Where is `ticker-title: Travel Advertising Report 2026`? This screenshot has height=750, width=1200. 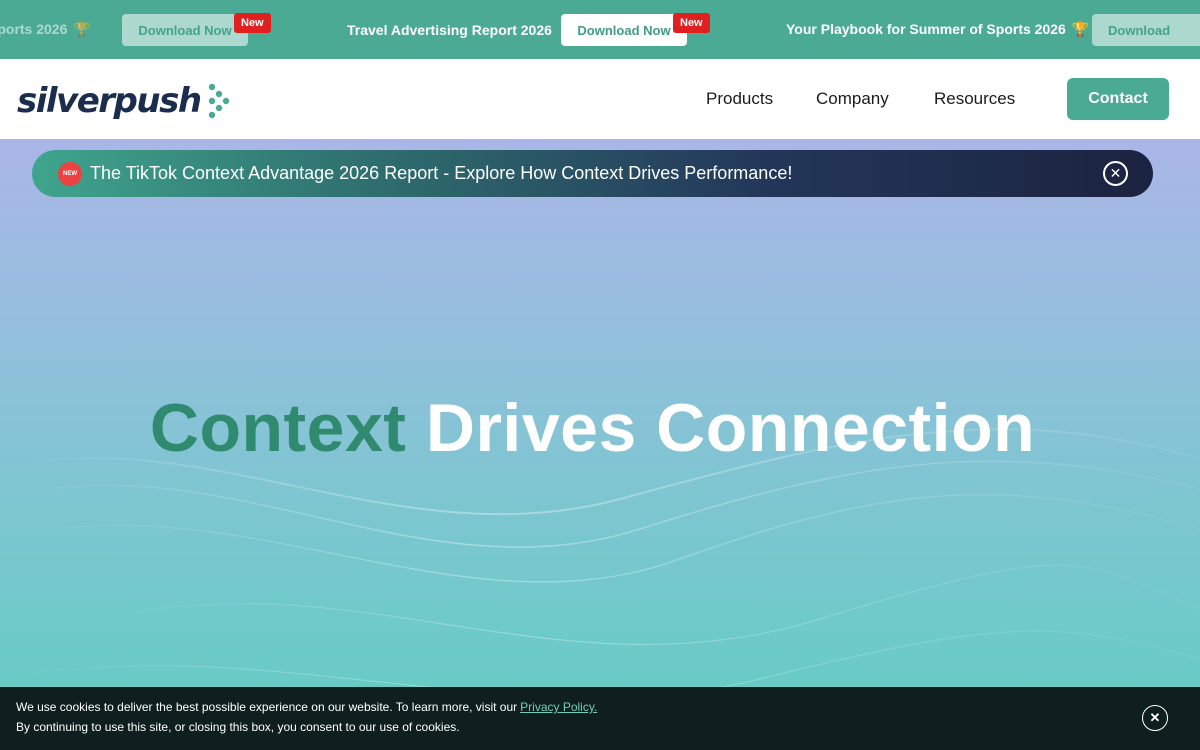 ticker-title: Travel Advertising Report 2026 is located at coordinates (449, 29).